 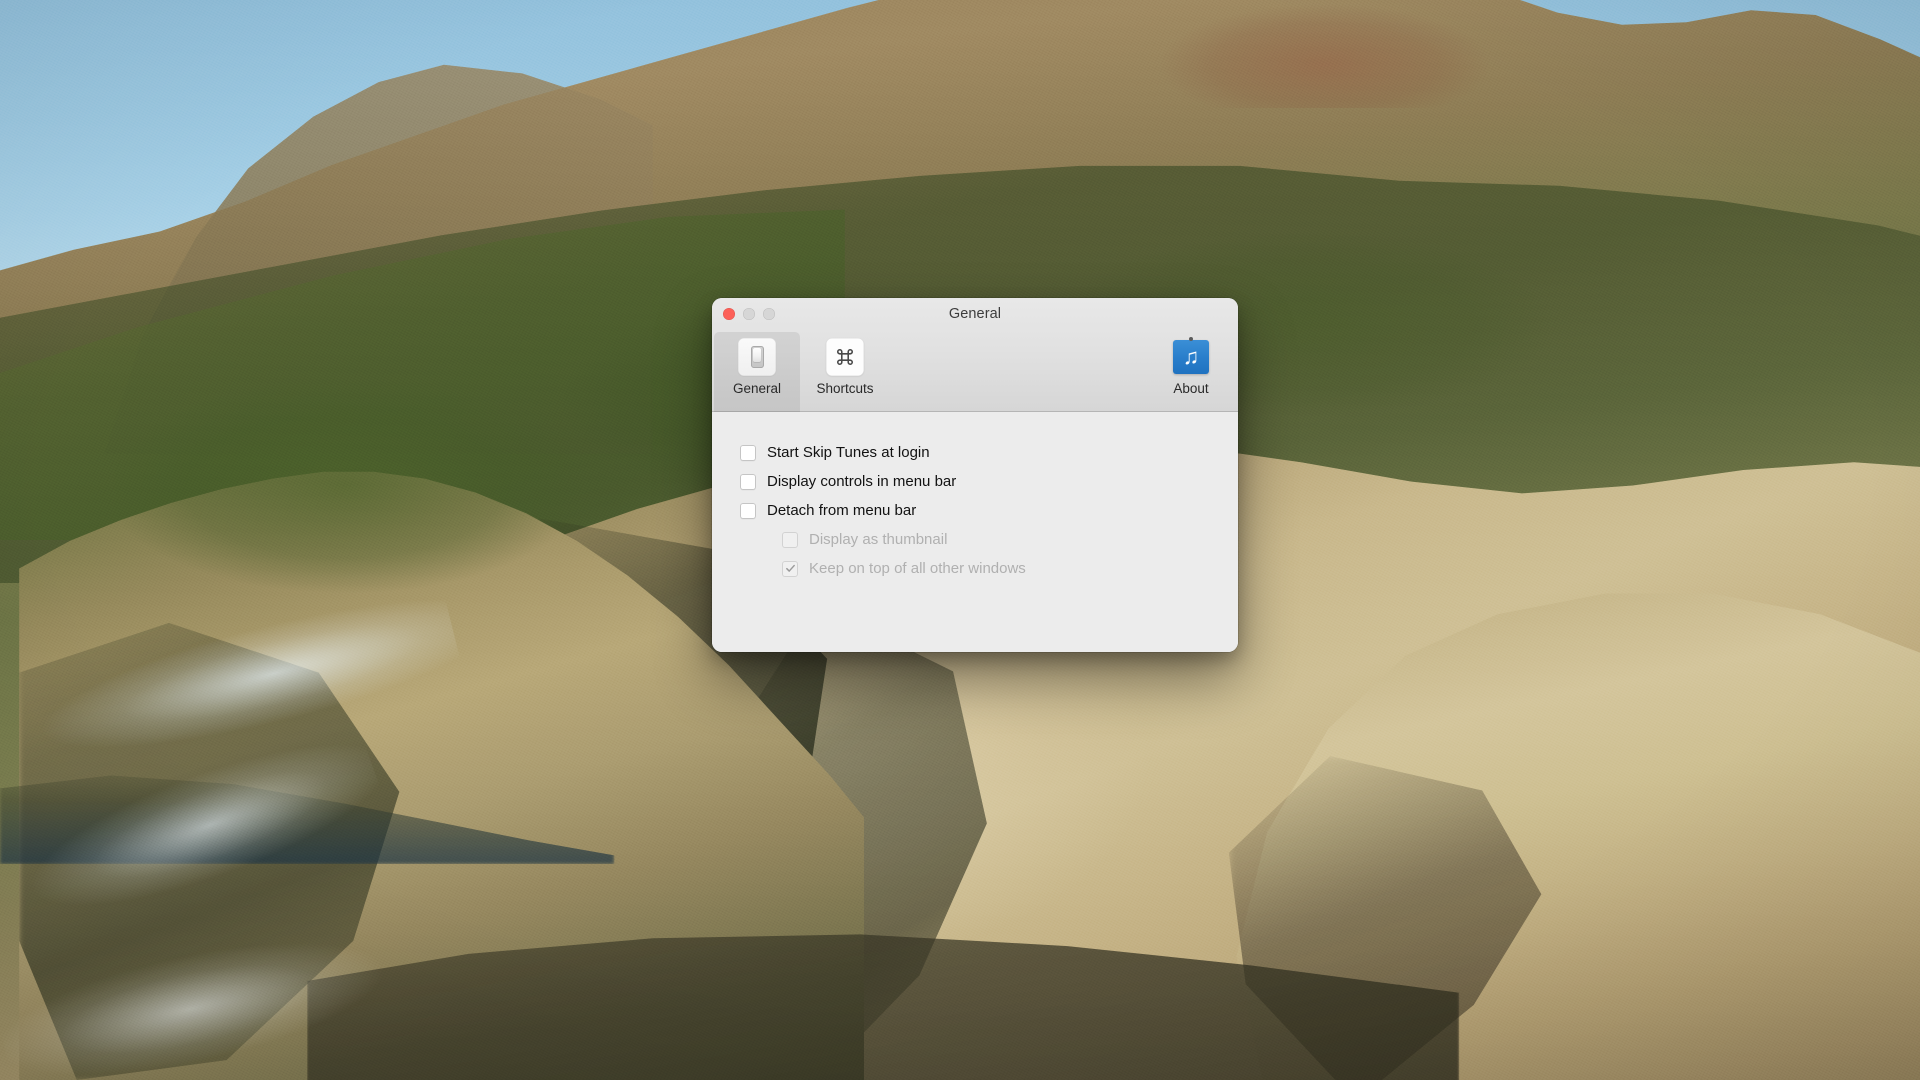 I want to click on tab-about: ♫ About, so click(x=1191, y=372).